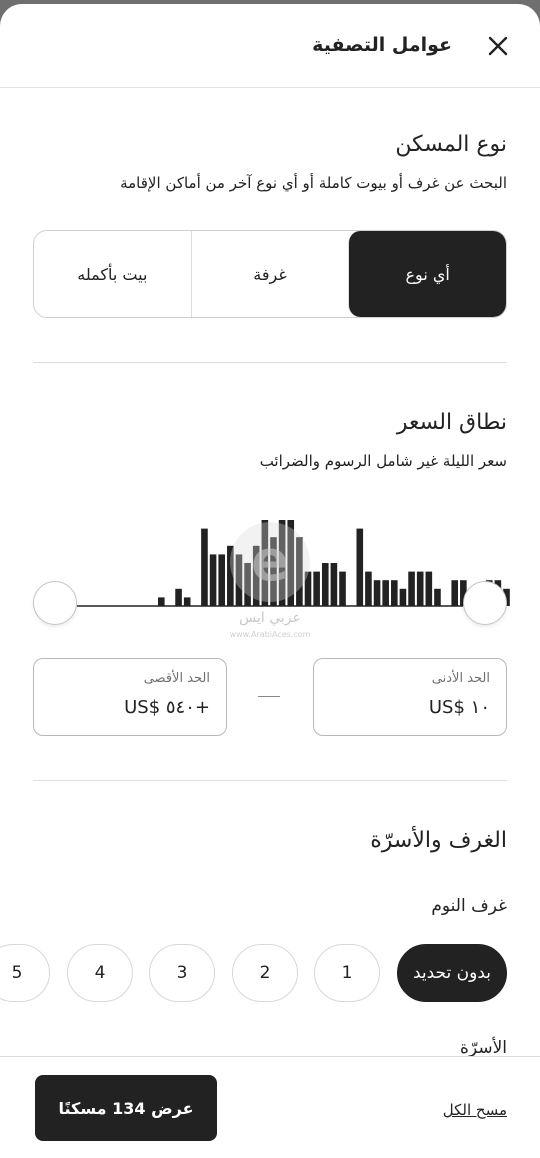 This screenshot has height=1158, width=540. What do you see at coordinates (270, 46) in the screenshot?
I see `sheet-header: عوامل التصفية` at bounding box center [270, 46].